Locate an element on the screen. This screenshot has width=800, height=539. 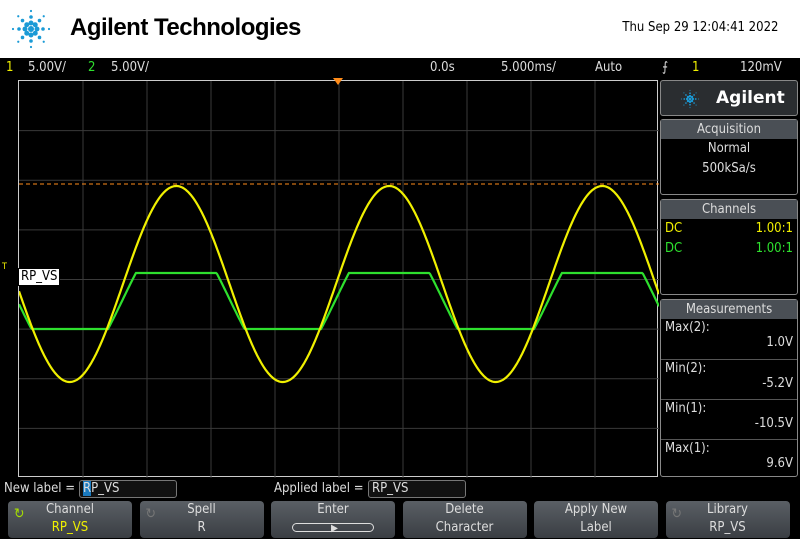
applied-label-caption: Applied label = is located at coordinates (319, 488).